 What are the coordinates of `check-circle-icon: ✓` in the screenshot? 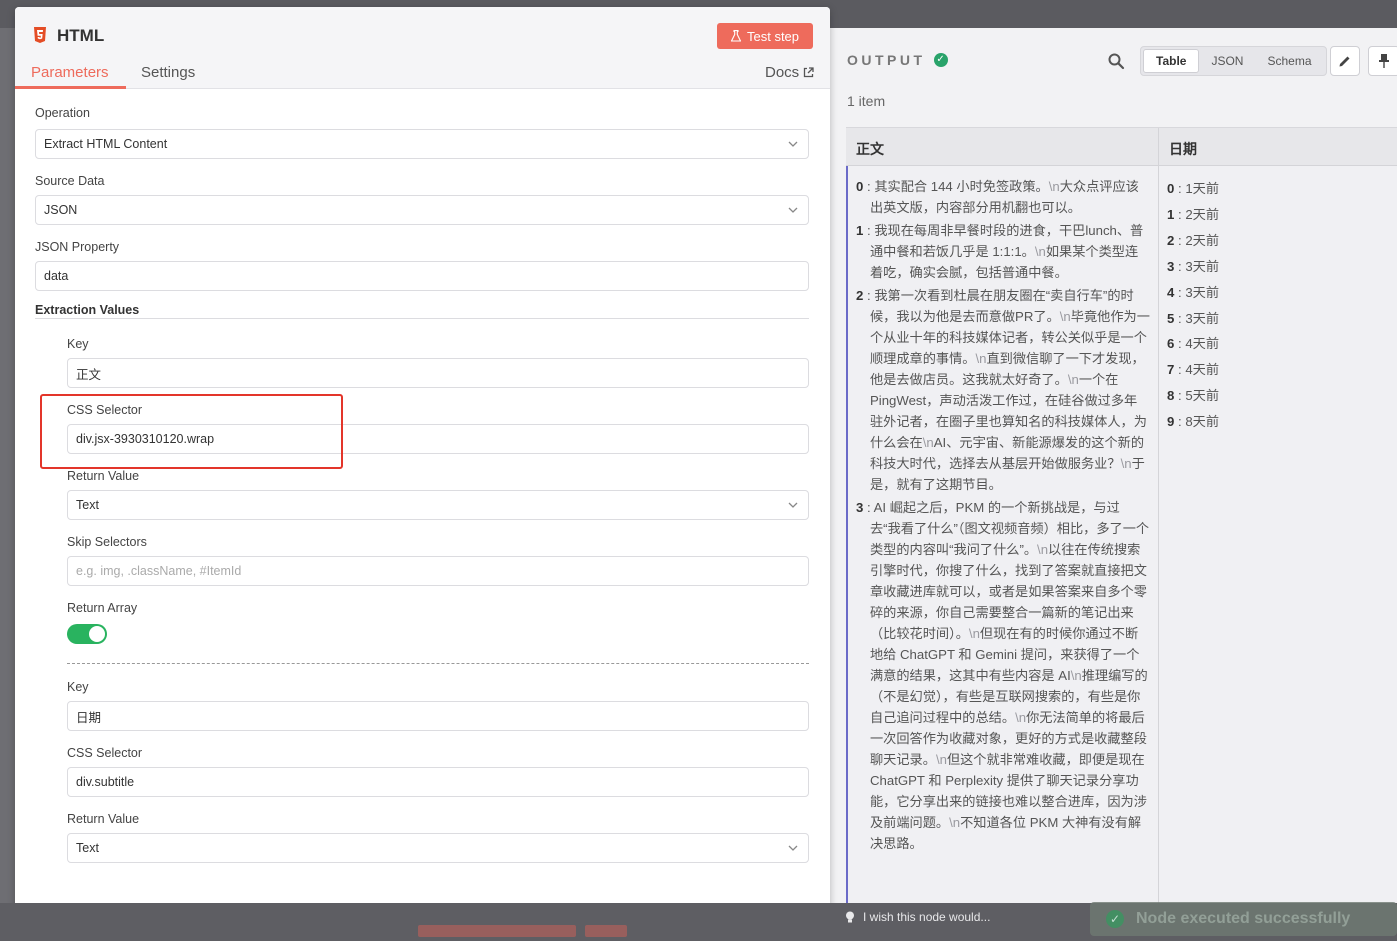 It's located at (1115, 919).